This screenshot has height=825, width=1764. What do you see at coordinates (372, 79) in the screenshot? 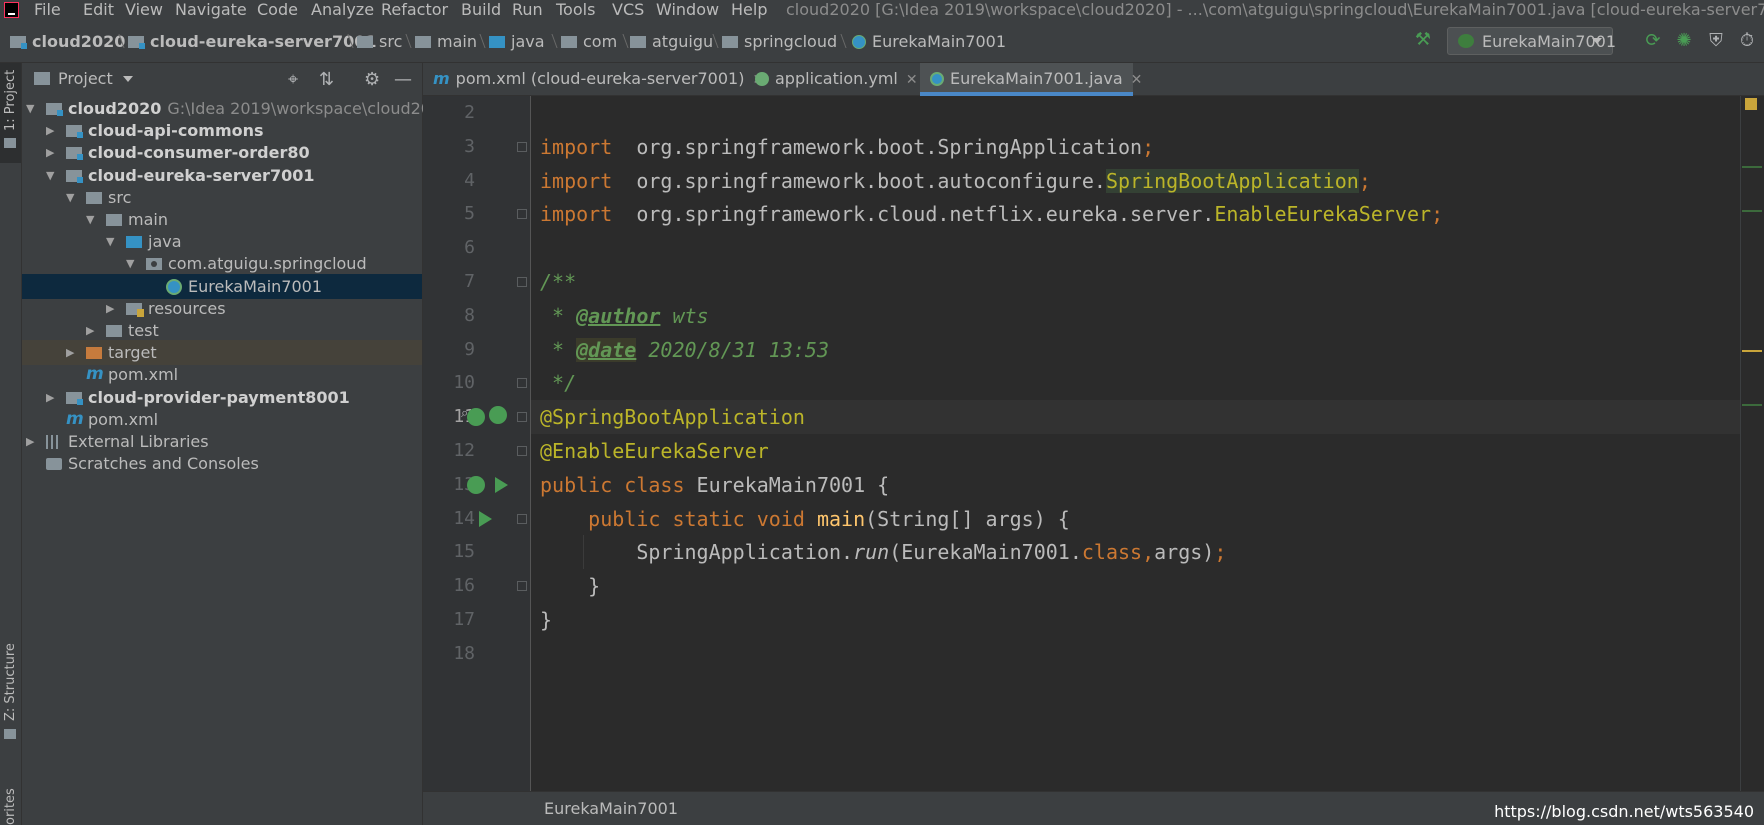
I see `gear-icon: ⚙` at bounding box center [372, 79].